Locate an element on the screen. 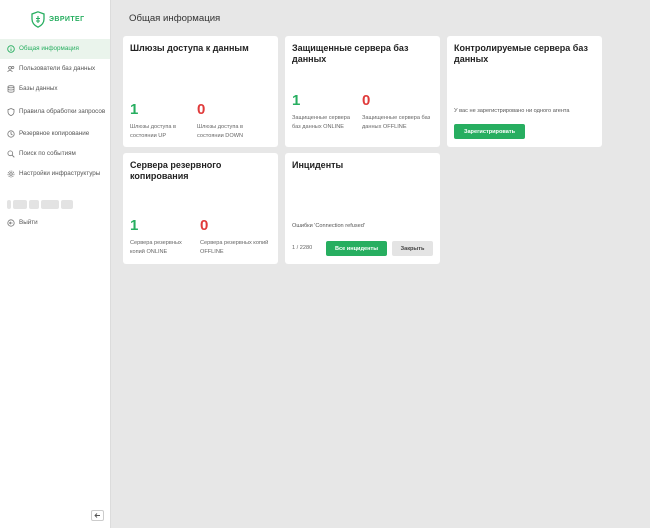  card-title: Шлюзы доступа к данным is located at coordinates (189, 48).